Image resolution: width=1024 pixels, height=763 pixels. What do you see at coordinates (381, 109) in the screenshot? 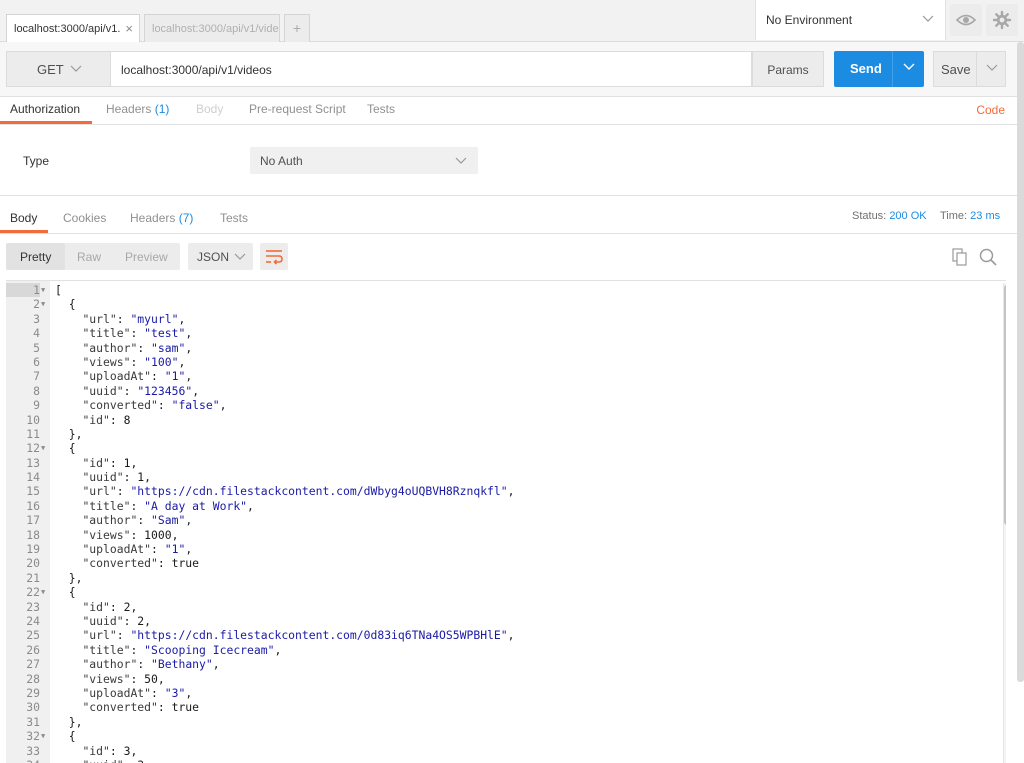
I see `tab-tests: Tests` at bounding box center [381, 109].